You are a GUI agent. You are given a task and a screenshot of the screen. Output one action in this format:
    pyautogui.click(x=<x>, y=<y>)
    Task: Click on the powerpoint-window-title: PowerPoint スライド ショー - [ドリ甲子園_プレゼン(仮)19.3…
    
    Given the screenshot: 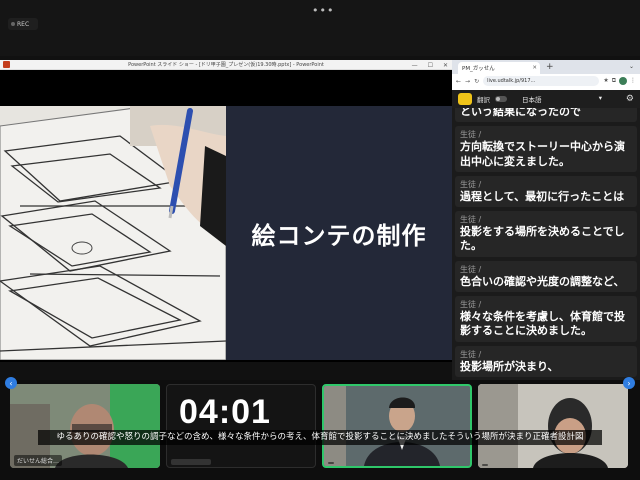 What is the action you would take?
    pyautogui.click(x=226, y=65)
    